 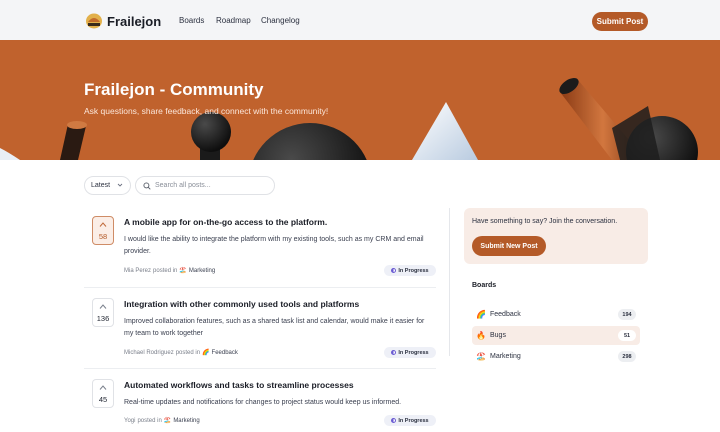 I want to click on post-meta: Yogi posted in 🏖️ Marketing, so click(x=162, y=421).